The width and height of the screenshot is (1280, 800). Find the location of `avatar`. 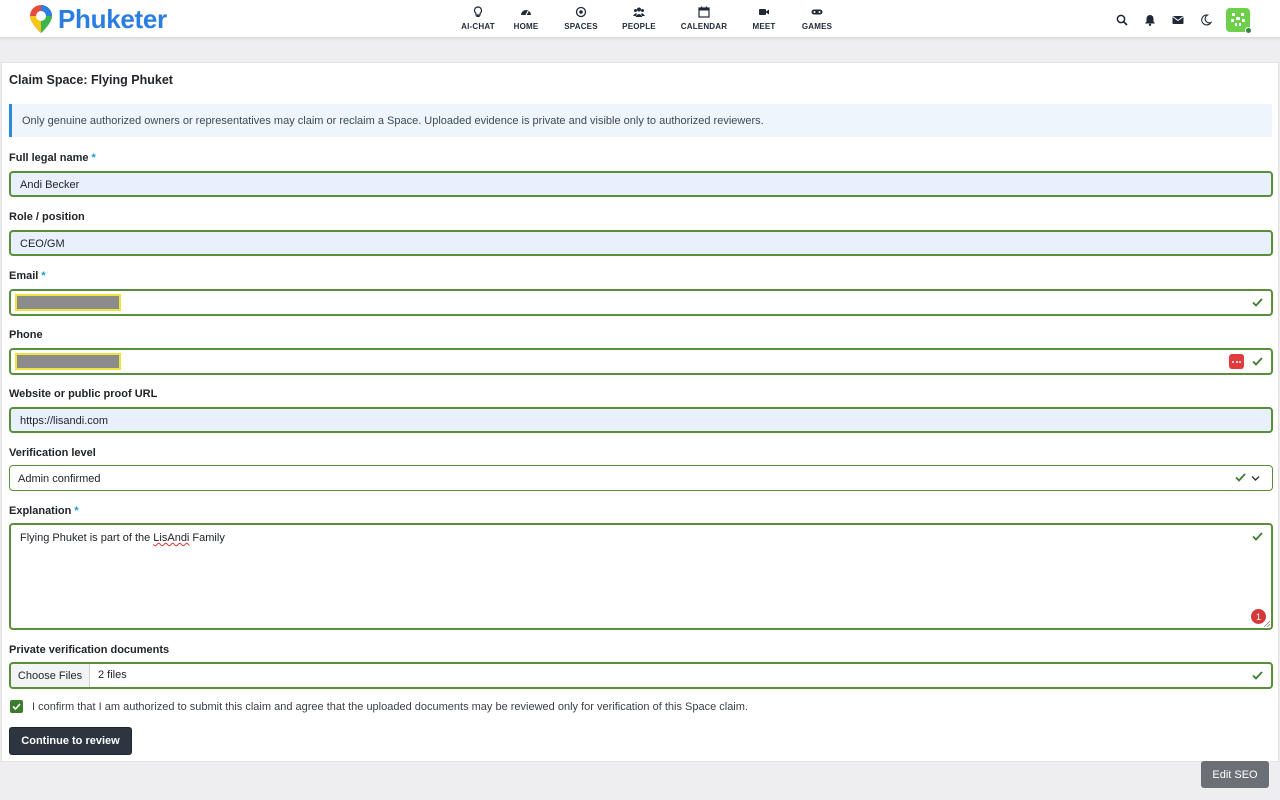

avatar is located at coordinates (1239, 21).